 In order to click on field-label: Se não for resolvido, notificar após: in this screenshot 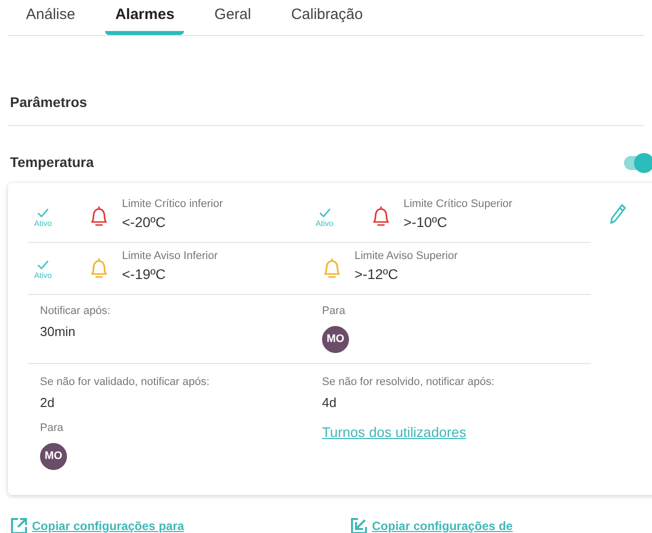, I will do `click(408, 382)`.